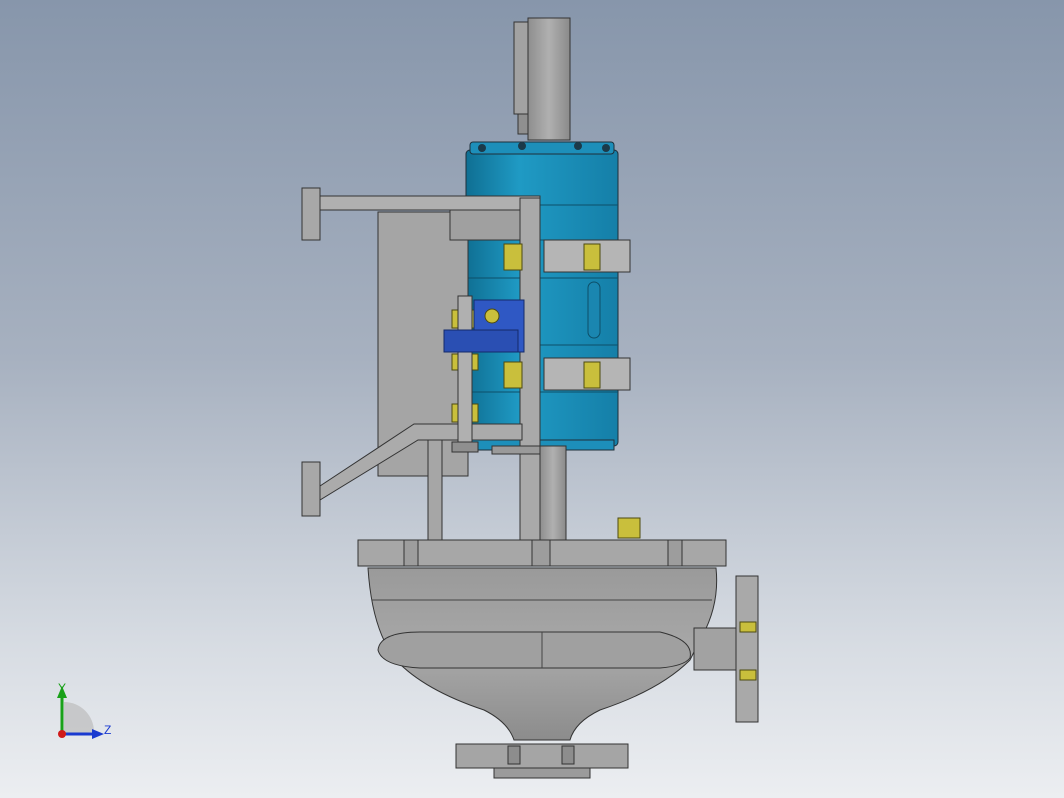  What do you see at coordinates (62, 688) in the screenshot?
I see `y-axis-label: Y` at bounding box center [62, 688].